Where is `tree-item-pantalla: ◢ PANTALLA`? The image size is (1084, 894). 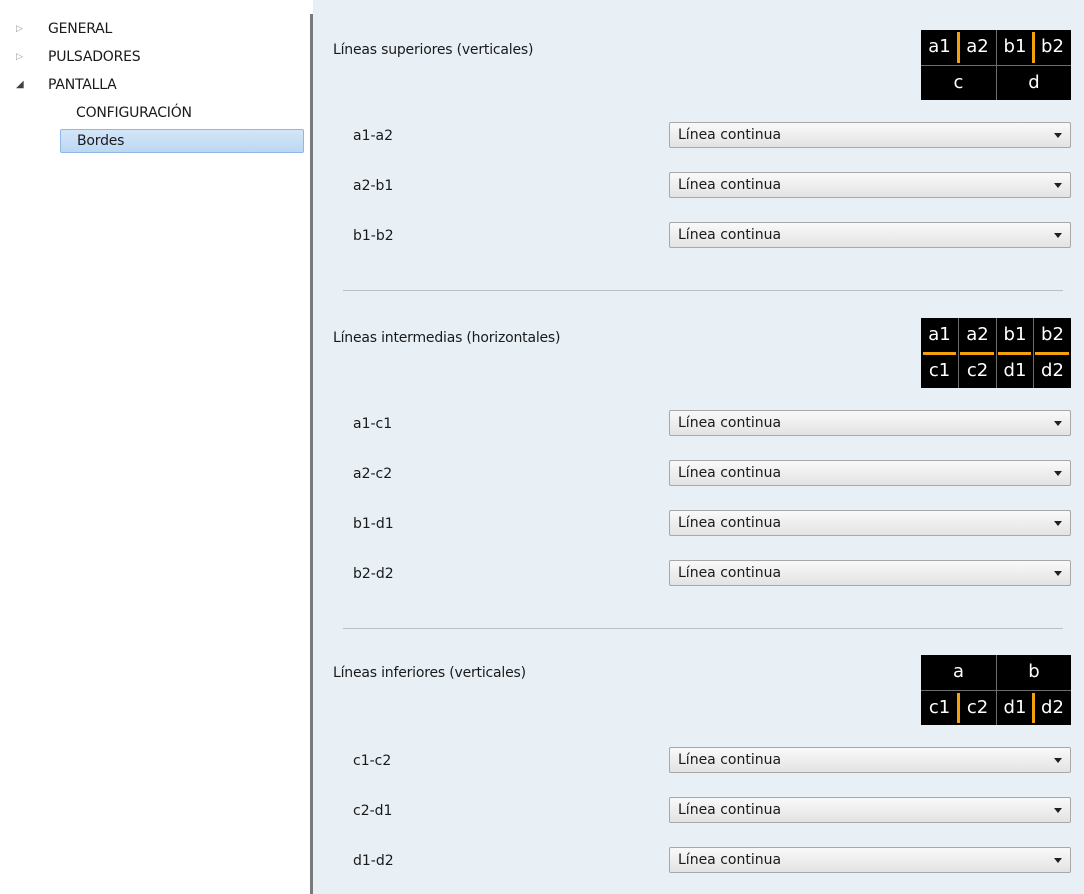
tree-item-pantalla: ◢ PANTALLA is located at coordinates (155, 85).